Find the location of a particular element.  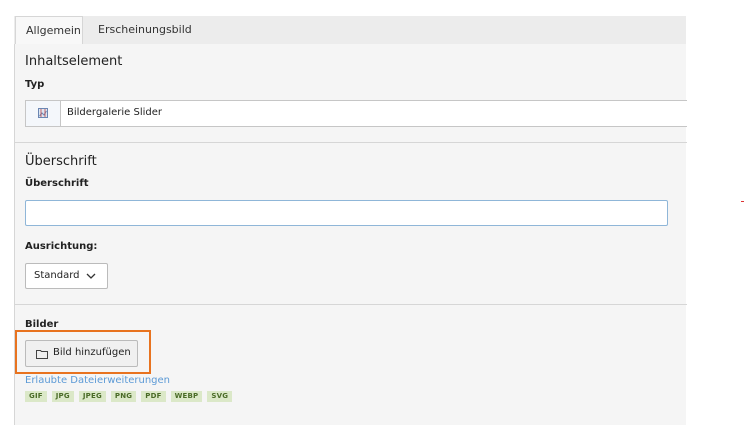

extension-badge: SVG is located at coordinates (220, 396).